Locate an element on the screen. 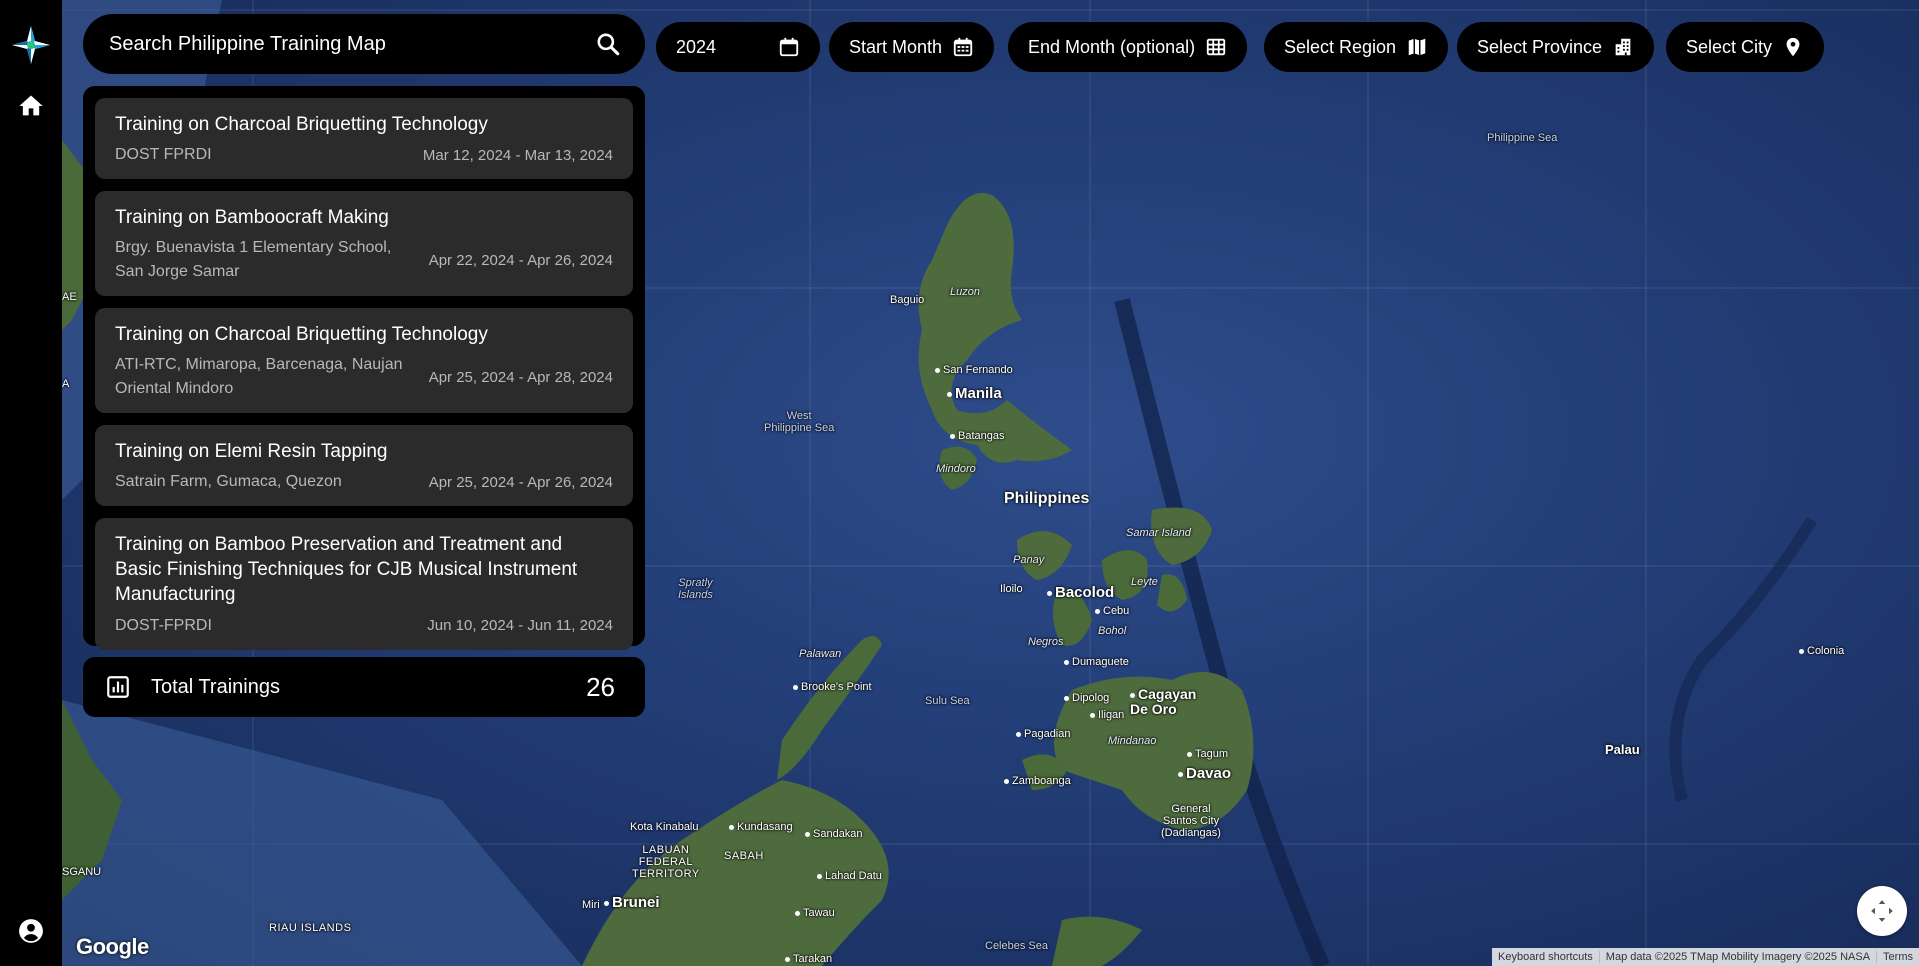 This screenshot has width=1919, height=966. map-label-ae: AE is located at coordinates (69, 297).